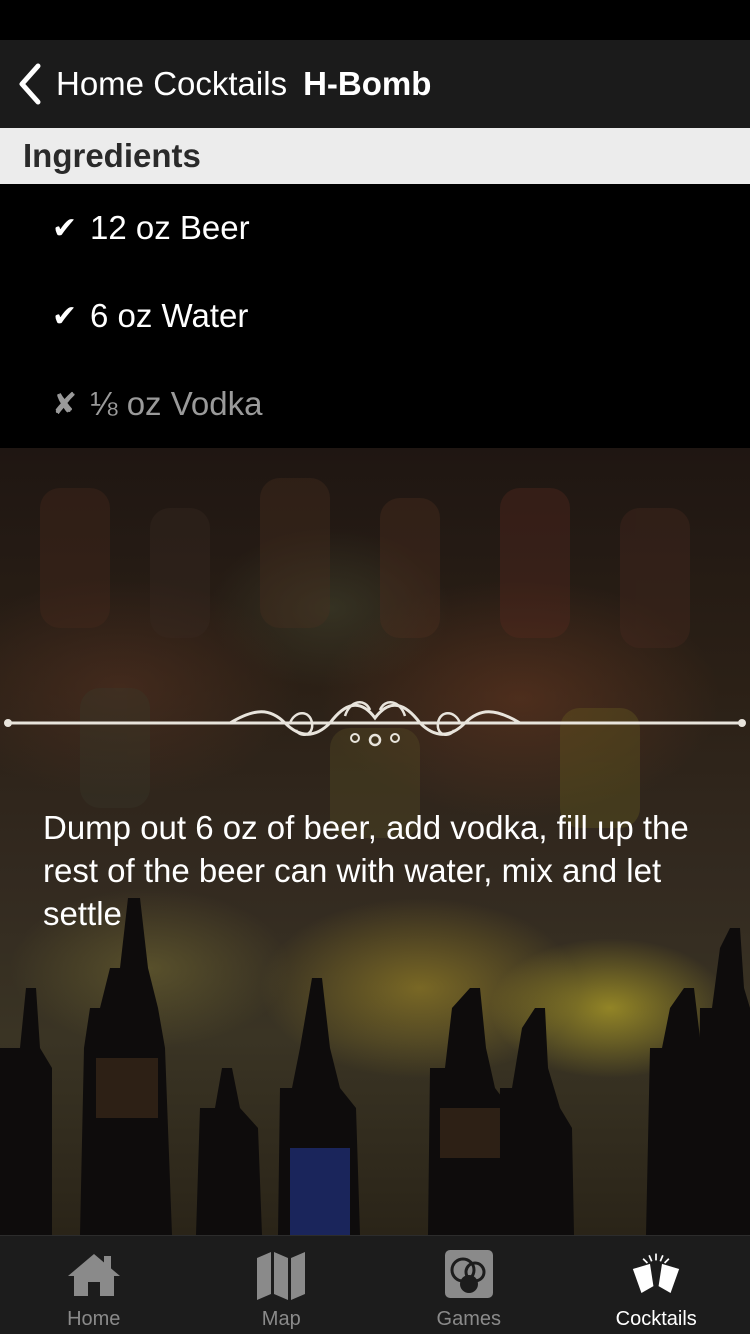  Describe the element at coordinates (375, 156) in the screenshot. I see `ingredients-section-header: Ingredients` at that location.